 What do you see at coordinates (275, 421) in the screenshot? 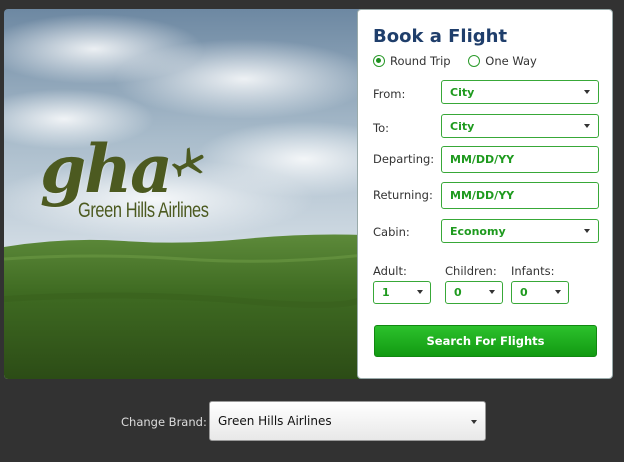
I see `brand-value: Green Hills Airlines` at bounding box center [275, 421].